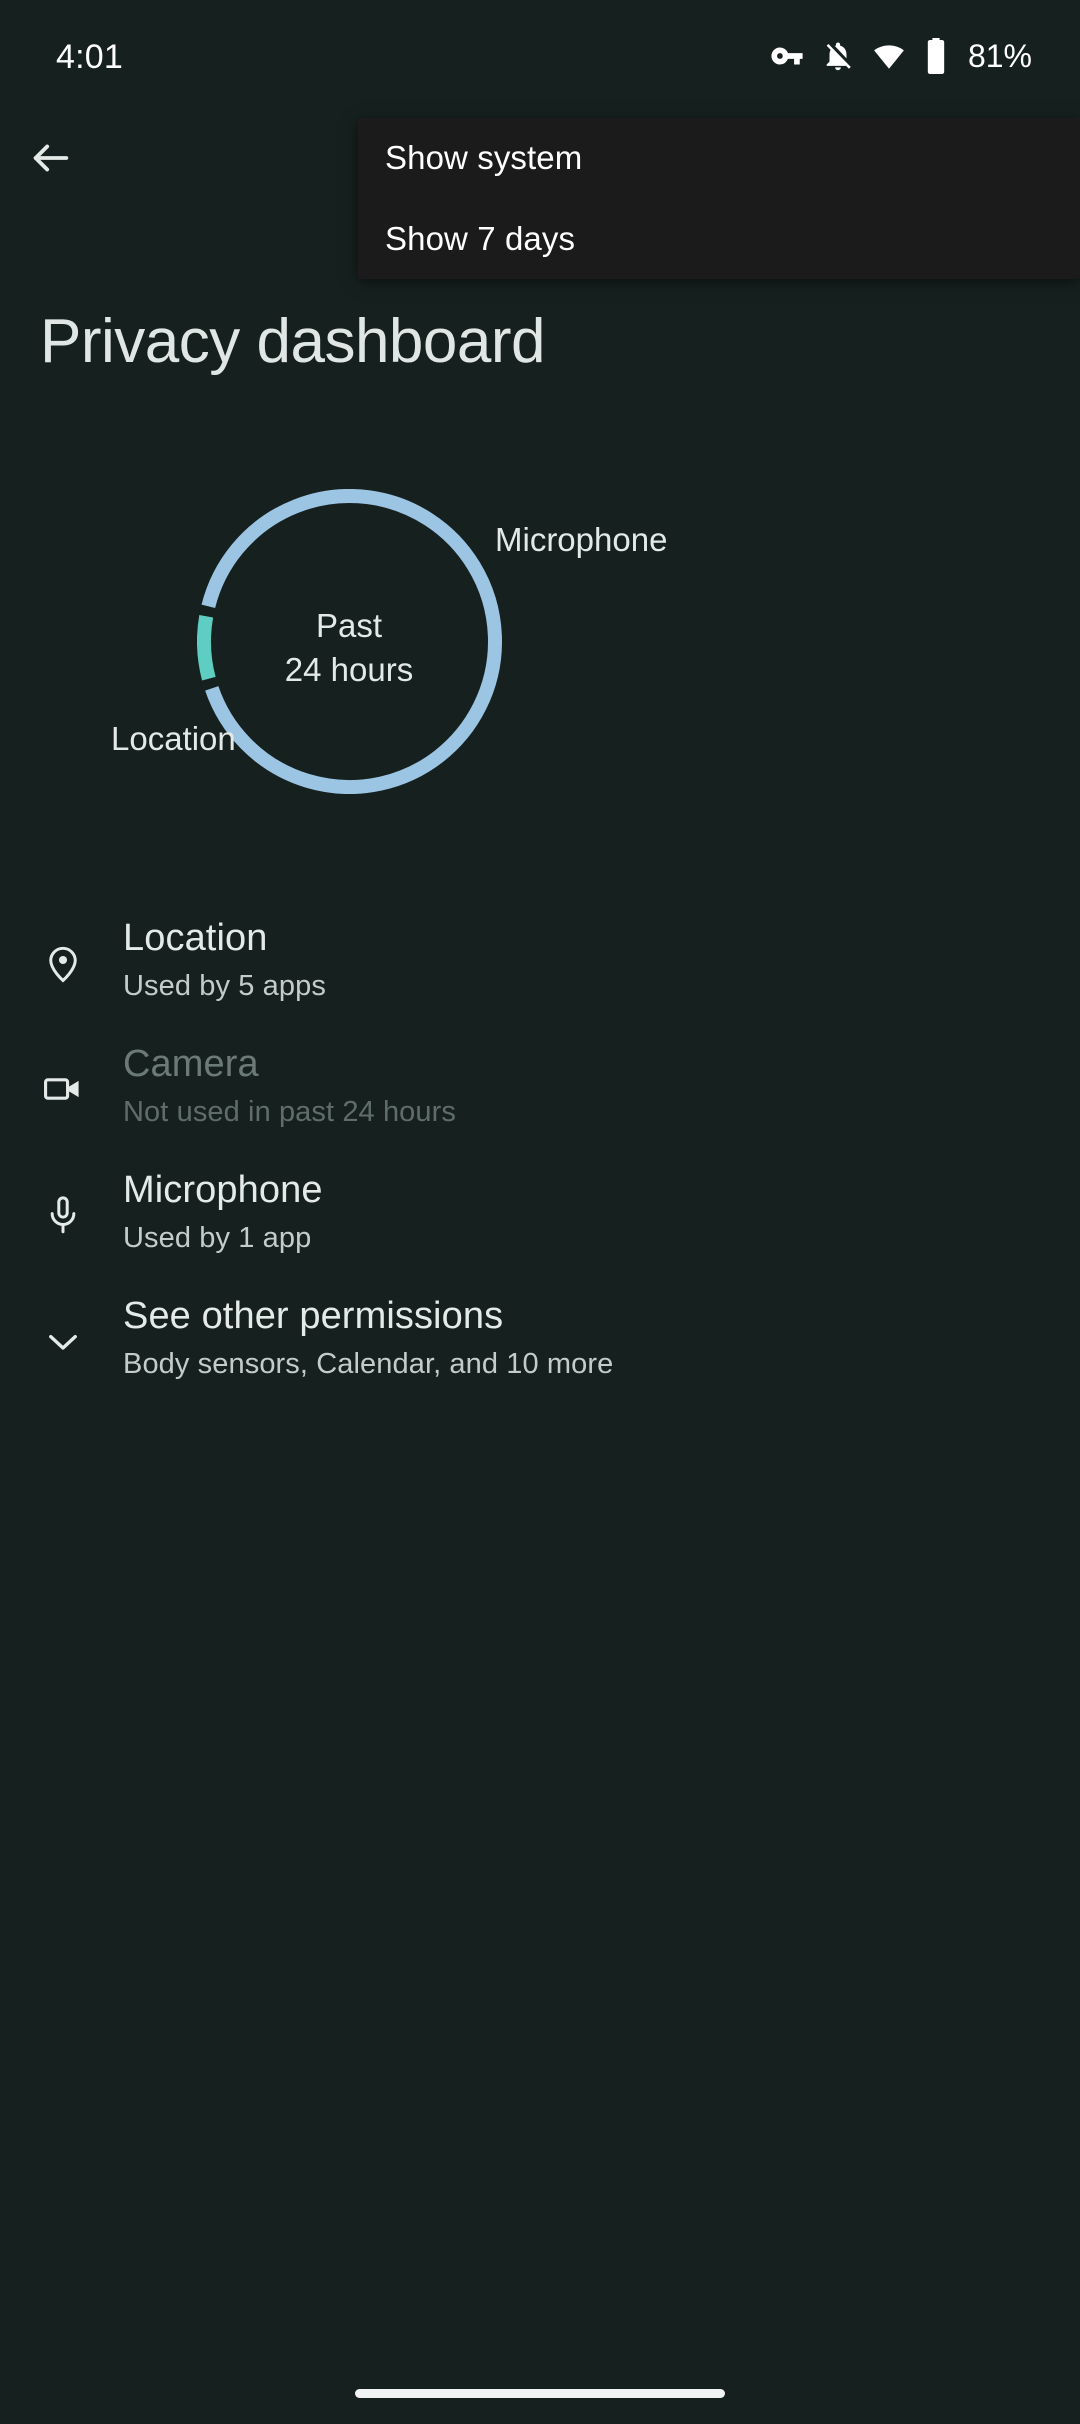 The width and height of the screenshot is (1080, 2424). I want to click on videocam-icon, so click(63, 1089).